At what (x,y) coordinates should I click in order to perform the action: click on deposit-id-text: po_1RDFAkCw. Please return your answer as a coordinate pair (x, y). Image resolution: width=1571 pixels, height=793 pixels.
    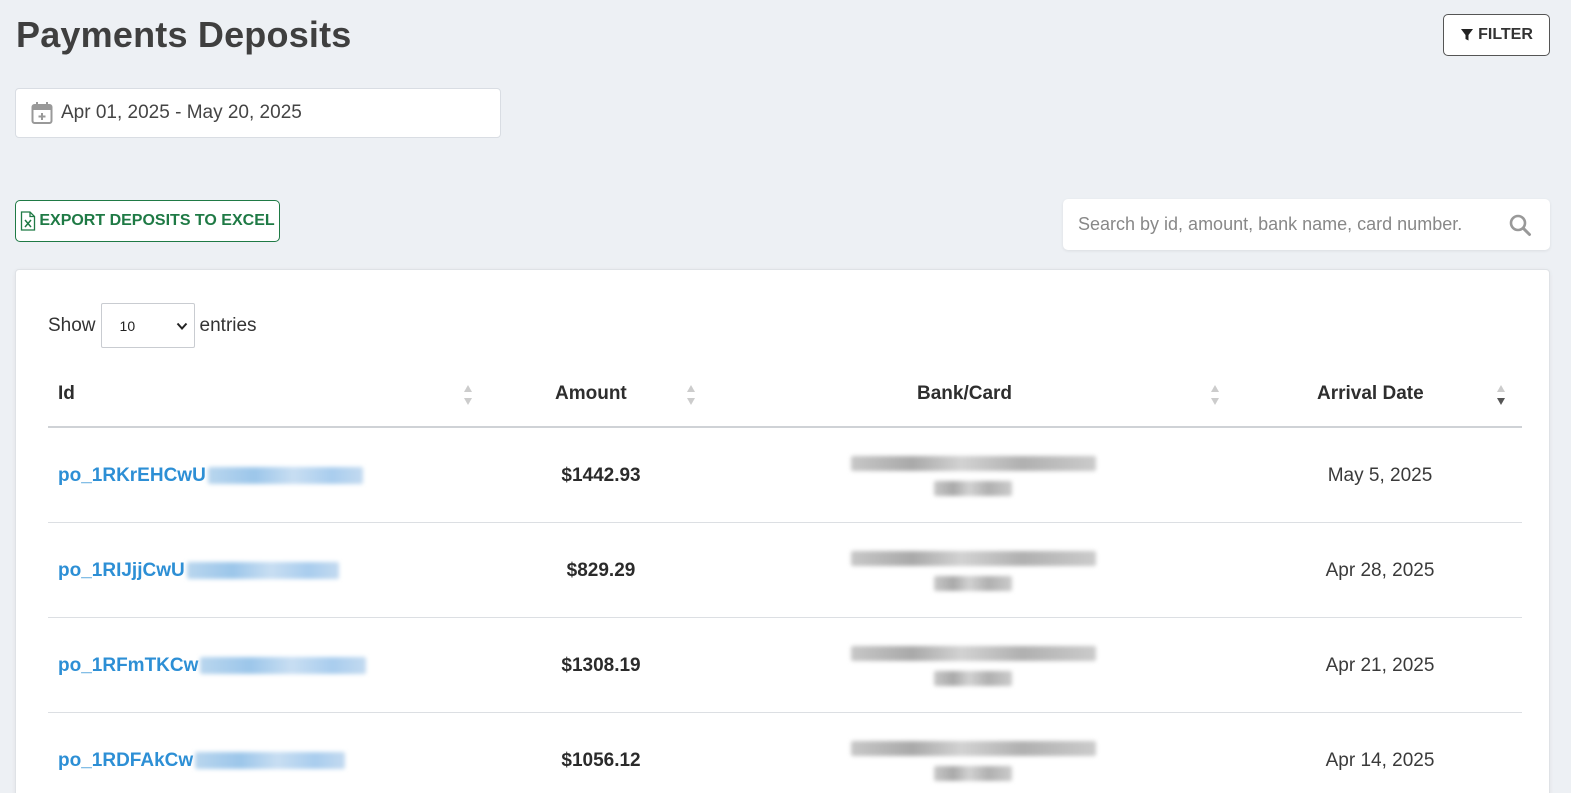
    Looking at the image, I should click on (126, 760).